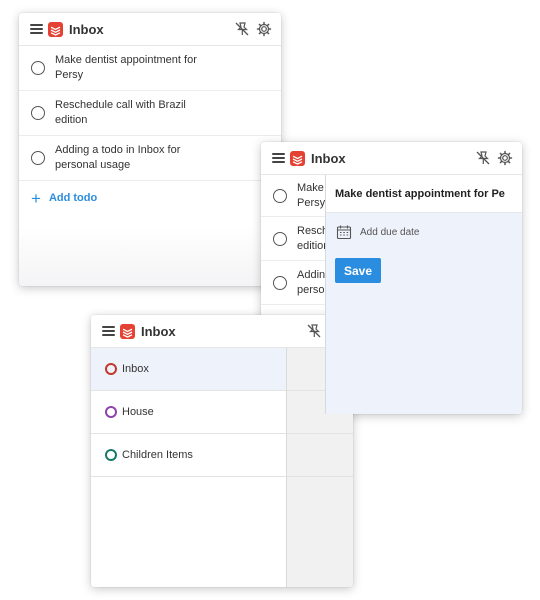 Image resolution: width=540 pixels, height=600 pixels. What do you see at coordinates (150, 256) in the screenshot?
I see `panel-bottom-fade` at bounding box center [150, 256].